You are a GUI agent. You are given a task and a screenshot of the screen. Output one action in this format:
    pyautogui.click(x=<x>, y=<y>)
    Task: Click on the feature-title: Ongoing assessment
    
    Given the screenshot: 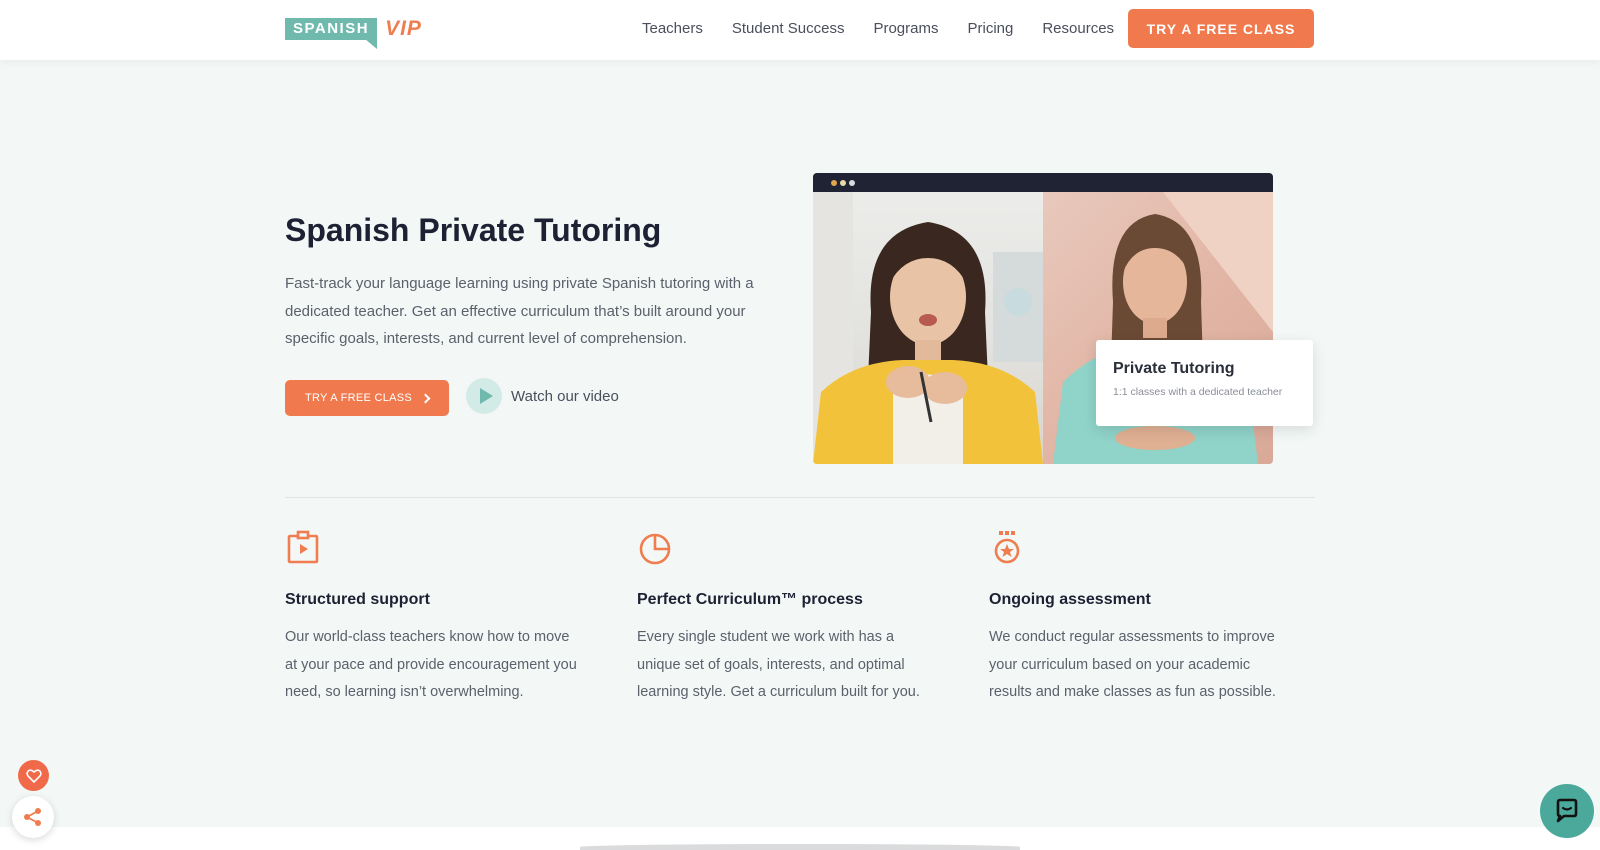 What is the action you would take?
    pyautogui.click(x=1070, y=599)
    